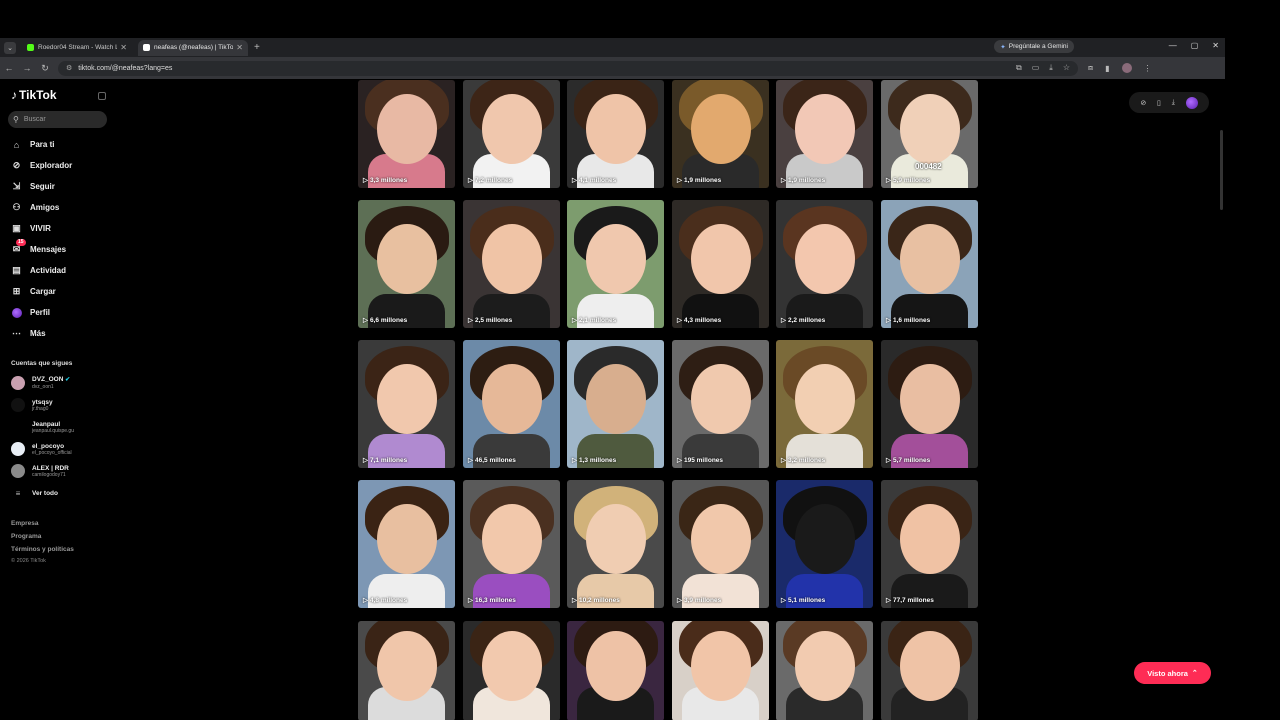  Describe the element at coordinates (1107, 68) in the screenshot. I see `sidepanel-icon: ▮` at that location.